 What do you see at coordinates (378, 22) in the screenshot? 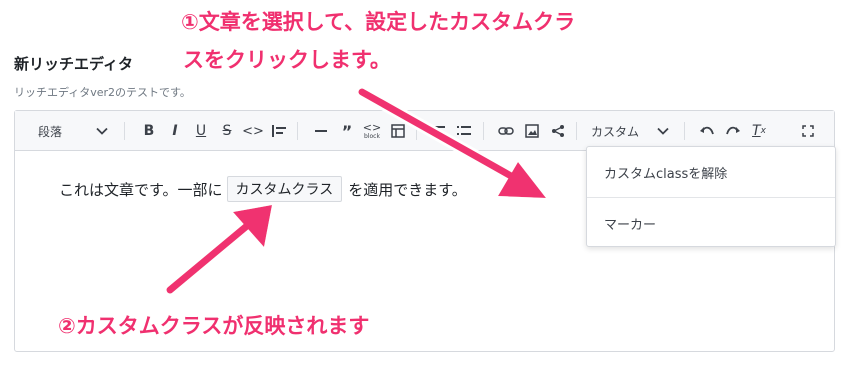
I see `annotation-step1-line1: ①文章を選択して、設定したカスタムクラ` at bounding box center [378, 22].